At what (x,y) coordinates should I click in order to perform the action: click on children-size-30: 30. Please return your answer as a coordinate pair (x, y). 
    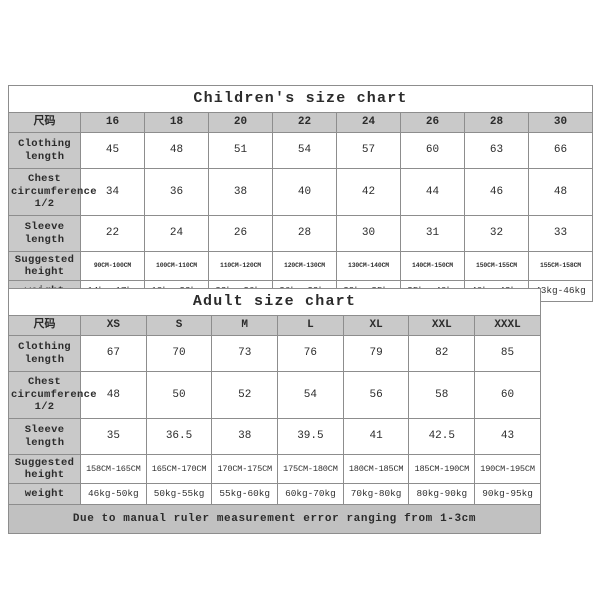
    Looking at the image, I should click on (560, 122).